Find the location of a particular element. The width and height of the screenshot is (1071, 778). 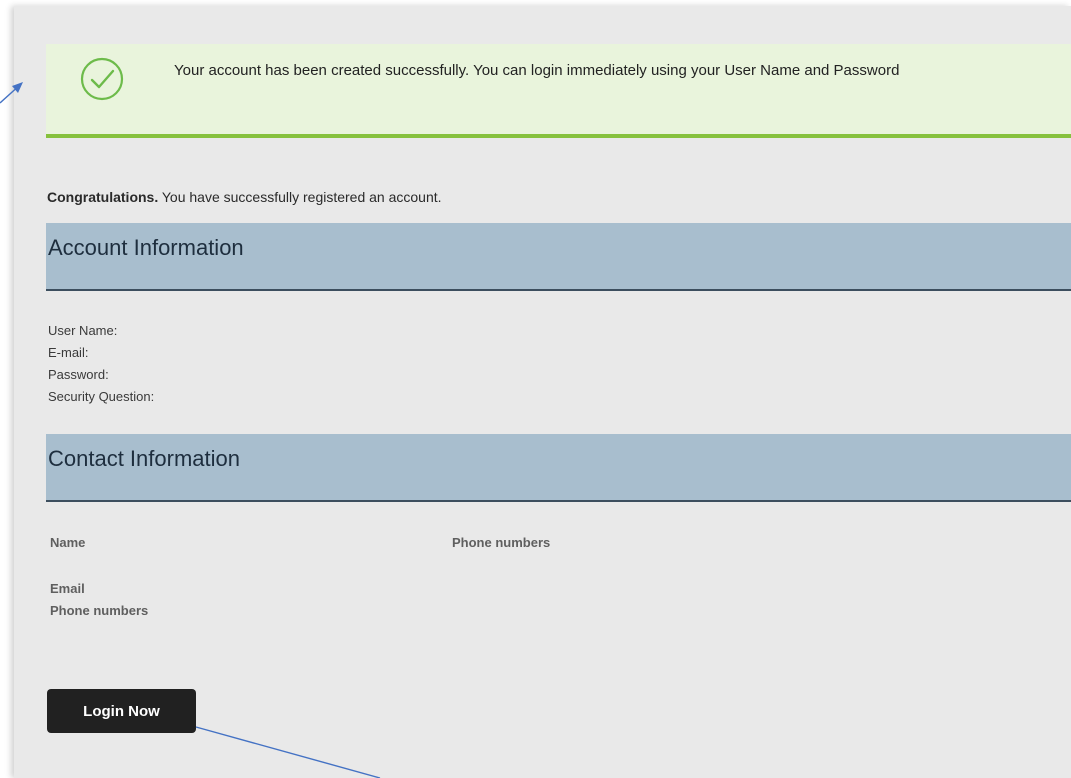

contact-phone-numbers-label: Phone numbers is located at coordinates (99, 610).